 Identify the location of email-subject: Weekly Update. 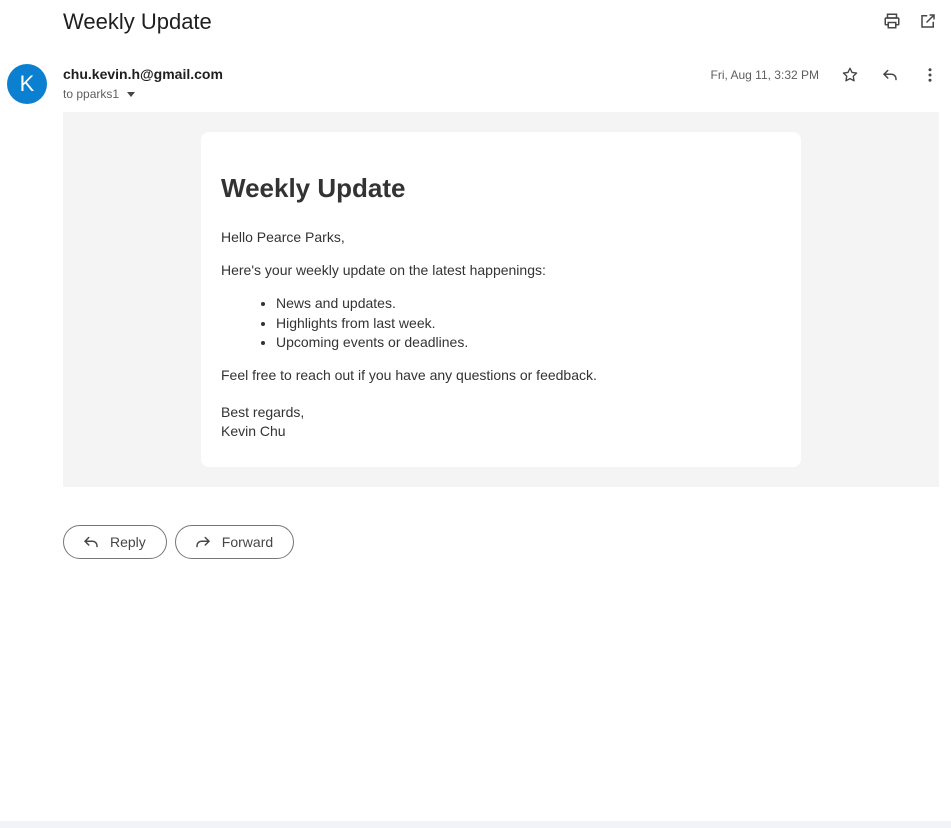
(137, 21).